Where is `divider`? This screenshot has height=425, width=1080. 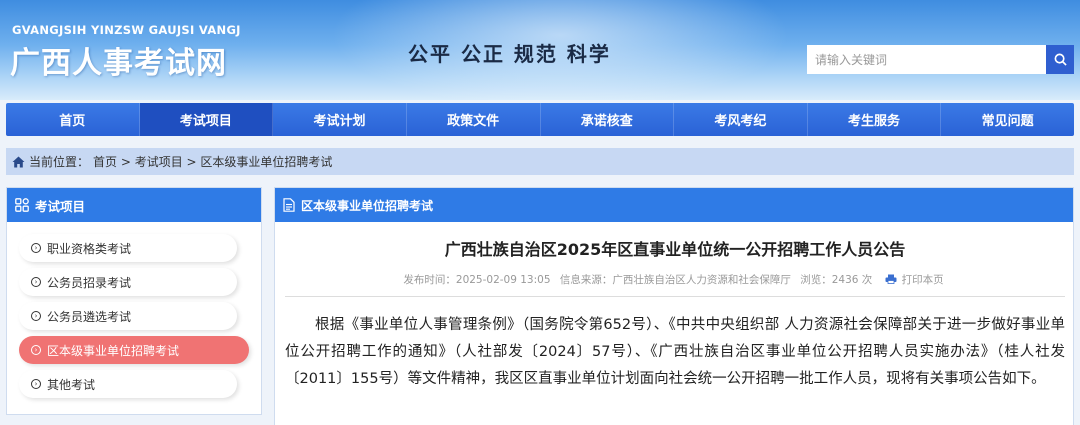
divider is located at coordinates (675, 296).